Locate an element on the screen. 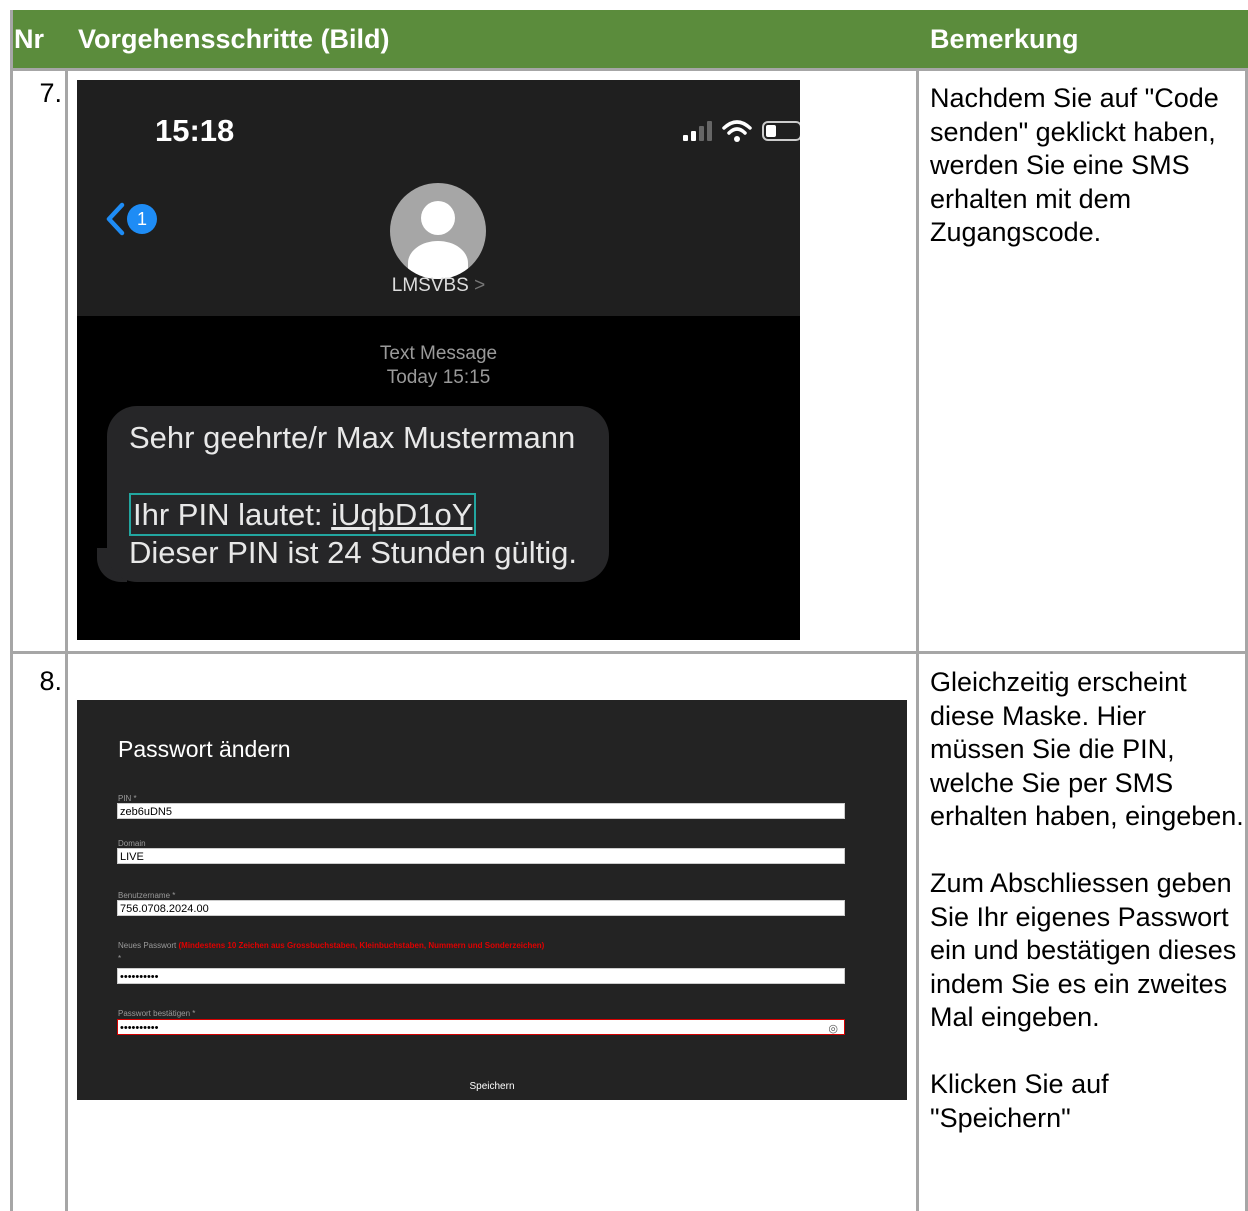 This screenshot has height=1211, width=1248. message-line: Sehr geehrte/r Max Mustermann is located at coordinates (352, 437).